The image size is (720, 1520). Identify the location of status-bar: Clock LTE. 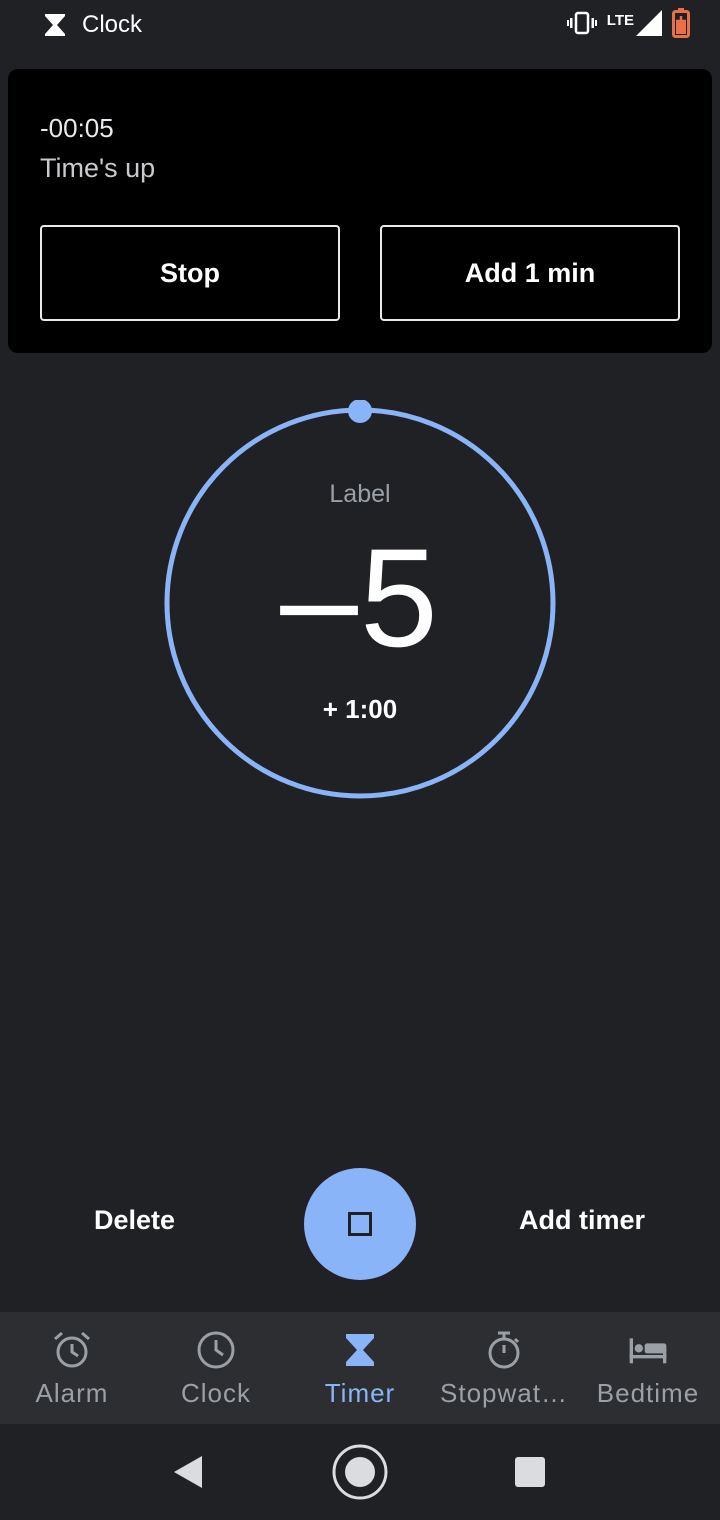
(360, 28).